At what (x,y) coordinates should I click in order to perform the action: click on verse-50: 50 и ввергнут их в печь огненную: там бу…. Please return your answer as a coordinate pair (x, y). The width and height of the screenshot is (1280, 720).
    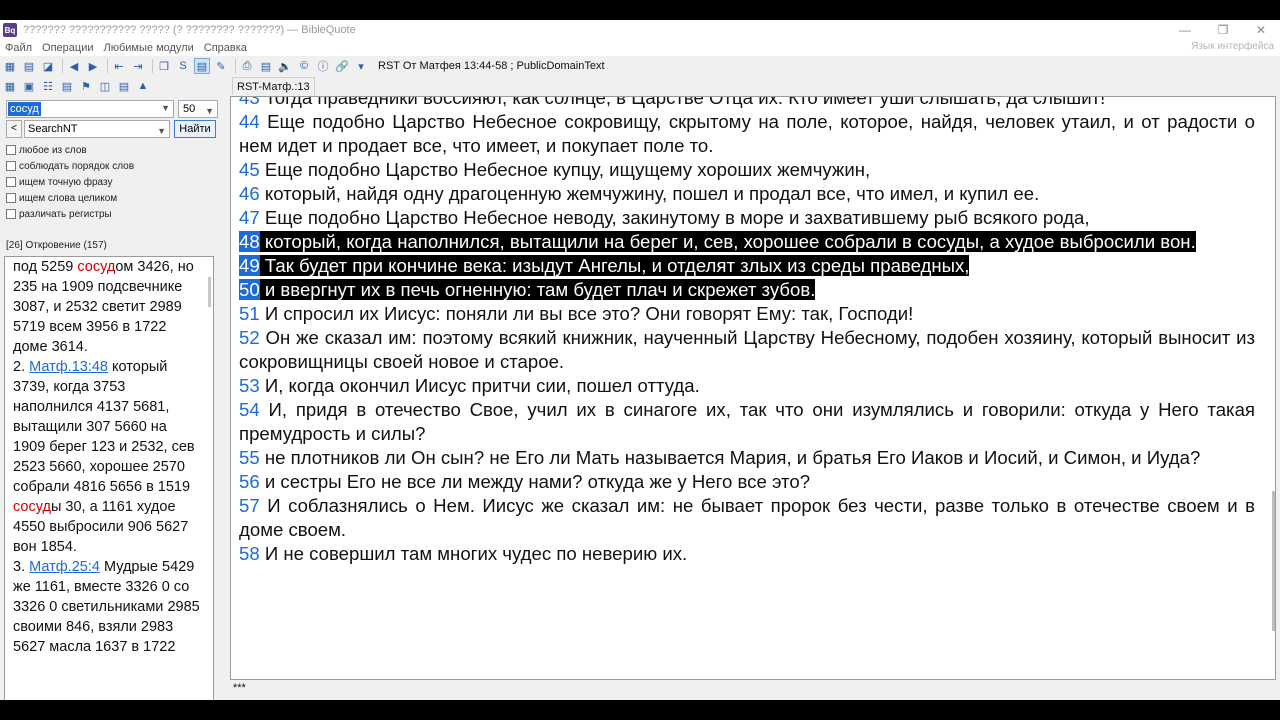
    Looking at the image, I should click on (747, 290).